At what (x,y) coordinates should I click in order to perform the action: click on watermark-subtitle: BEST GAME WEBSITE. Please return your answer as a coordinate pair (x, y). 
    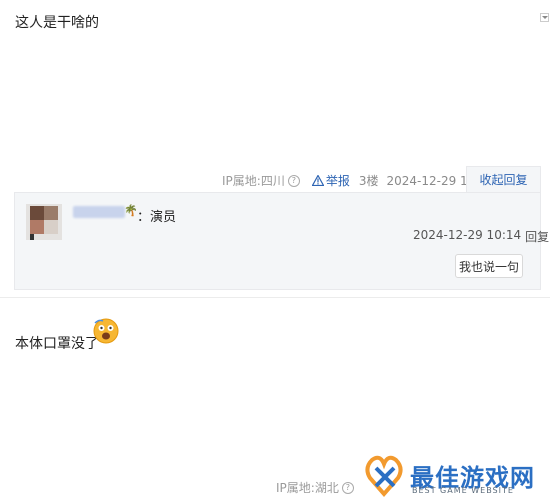
    Looking at the image, I should click on (463, 490).